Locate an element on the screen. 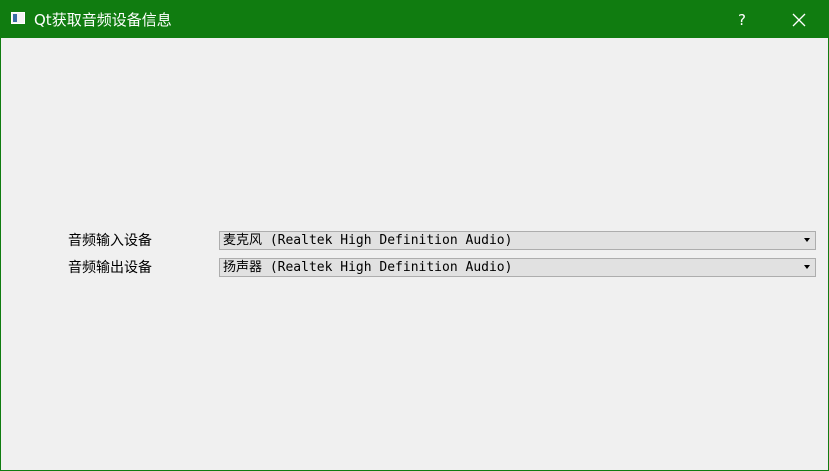  window-title: Qt获取音频设备信息 is located at coordinates (103, 20).